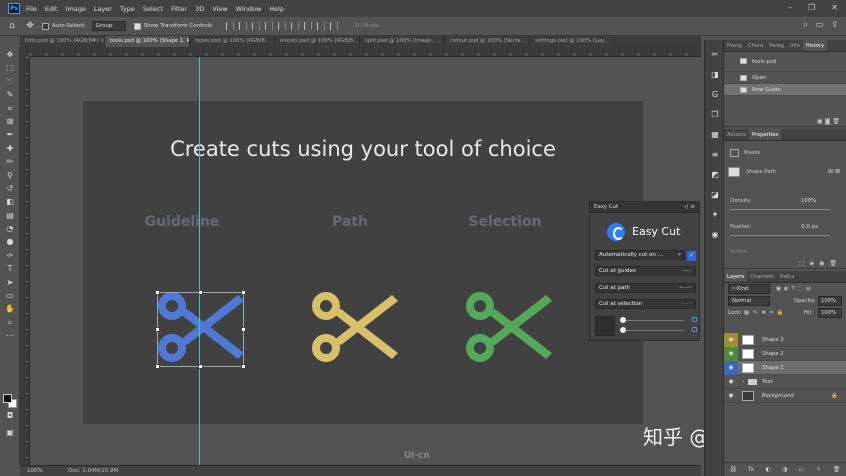 The image size is (846, 476). I want to click on layer-kind-filter: ⌕ Kind, so click(749, 289).